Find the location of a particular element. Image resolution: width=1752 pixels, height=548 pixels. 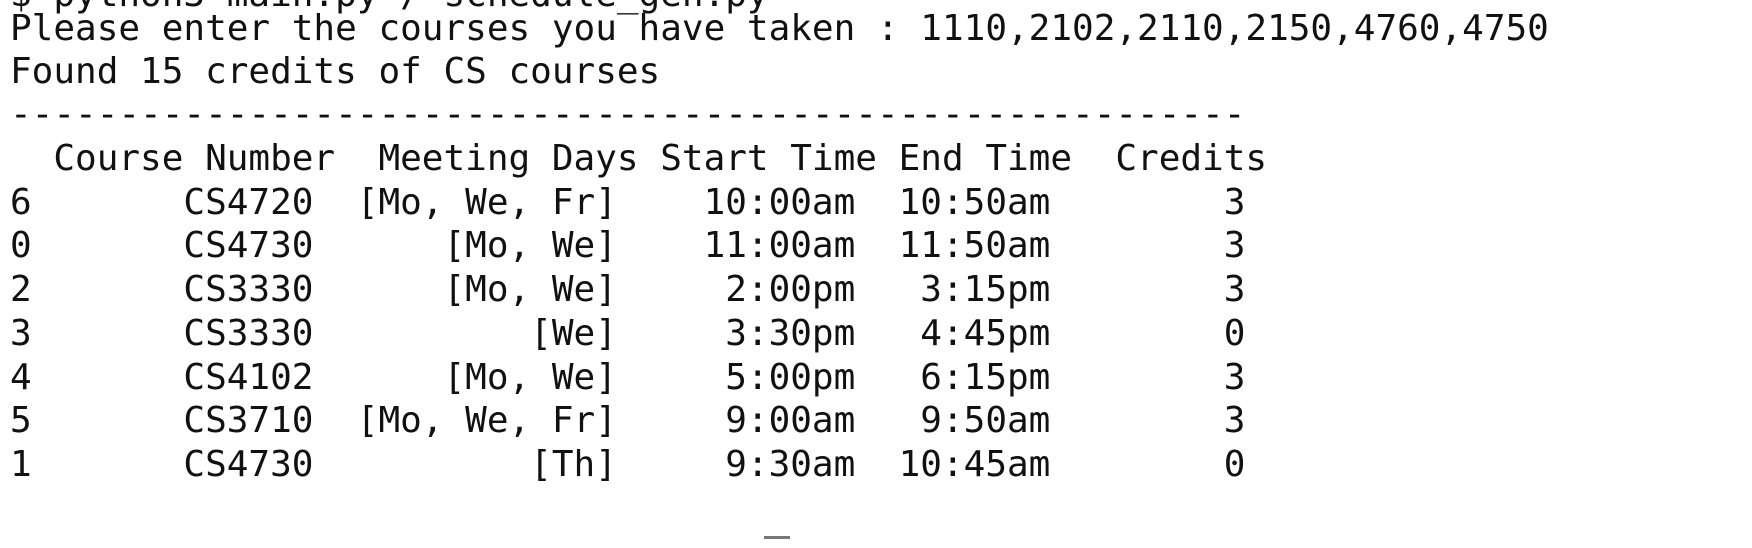

terminal-cursor is located at coordinates (777, 537).